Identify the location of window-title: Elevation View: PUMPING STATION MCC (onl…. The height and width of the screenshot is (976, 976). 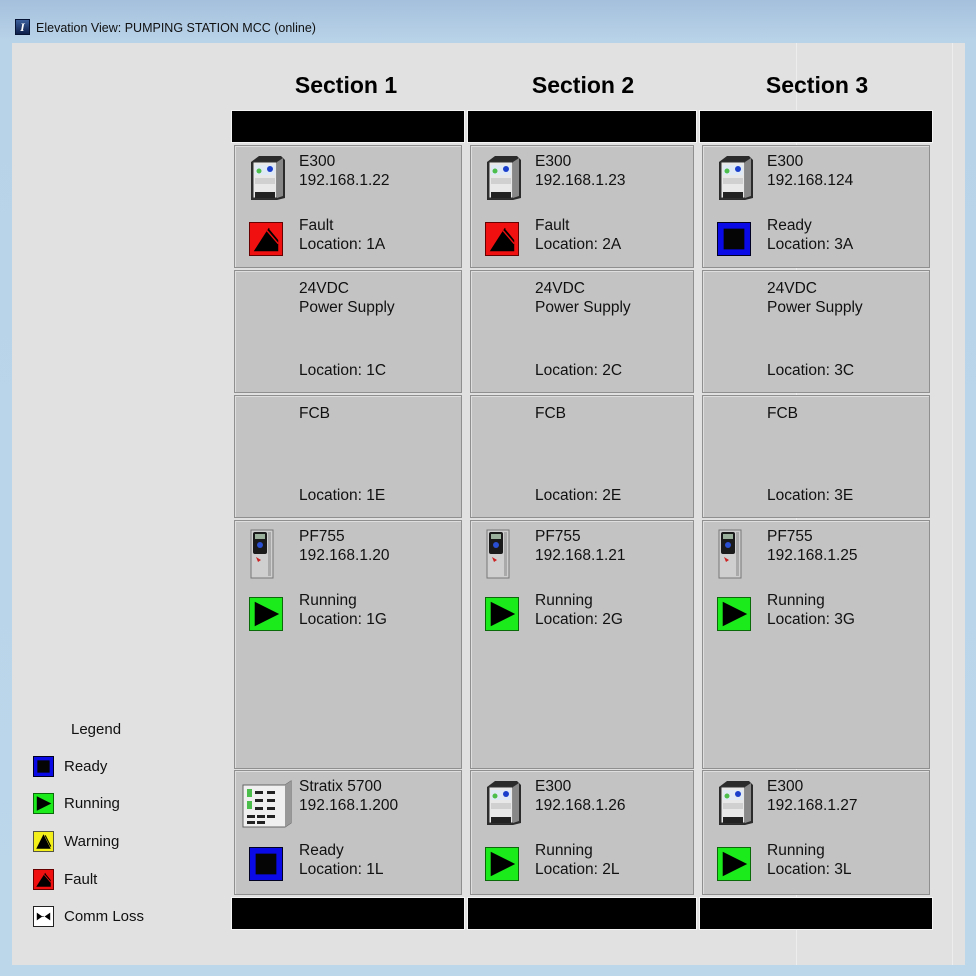
(176, 28).